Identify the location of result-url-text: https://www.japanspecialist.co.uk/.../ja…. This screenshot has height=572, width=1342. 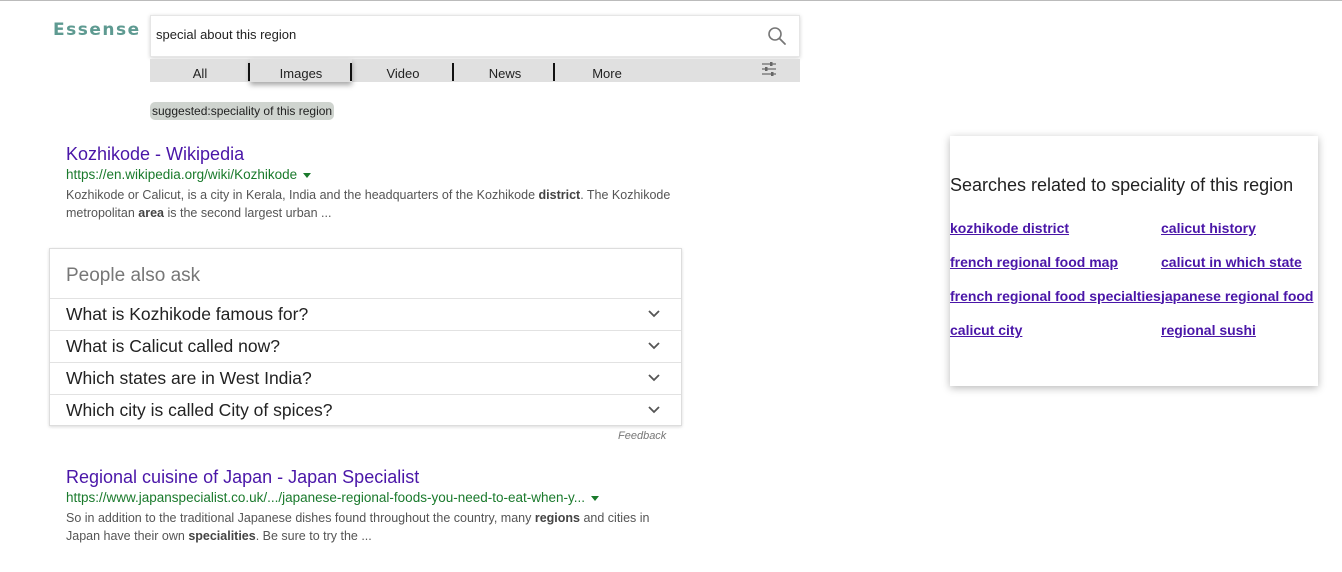
(326, 497).